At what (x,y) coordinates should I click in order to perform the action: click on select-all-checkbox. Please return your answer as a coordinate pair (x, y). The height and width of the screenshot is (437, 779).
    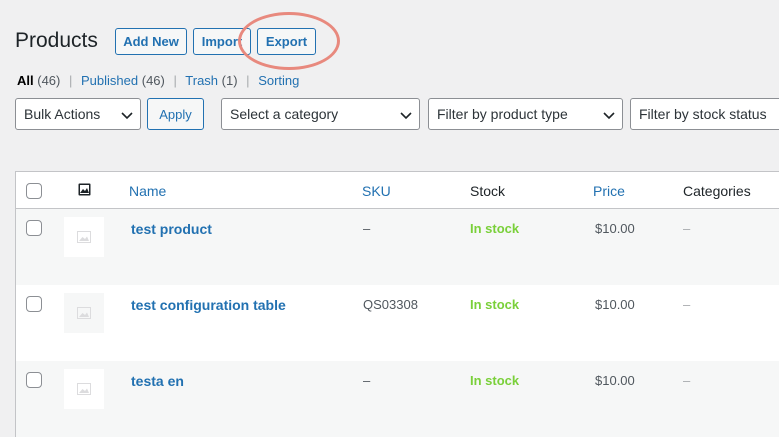
    Looking at the image, I should click on (34, 191).